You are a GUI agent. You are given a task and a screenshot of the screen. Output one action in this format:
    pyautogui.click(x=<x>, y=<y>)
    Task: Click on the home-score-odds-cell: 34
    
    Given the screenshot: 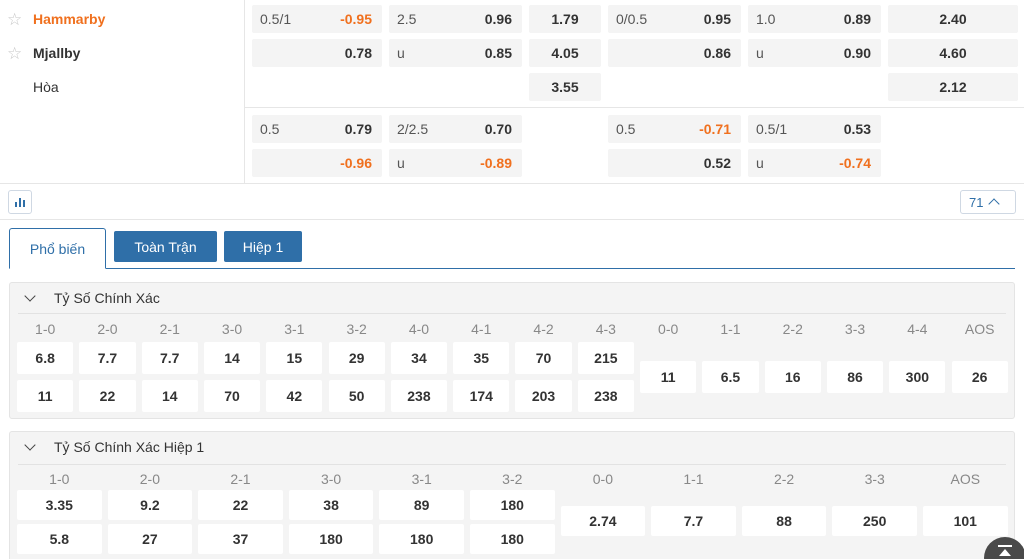 What is the action you would take?
    pyautogui.click(x=419, y=358)
    